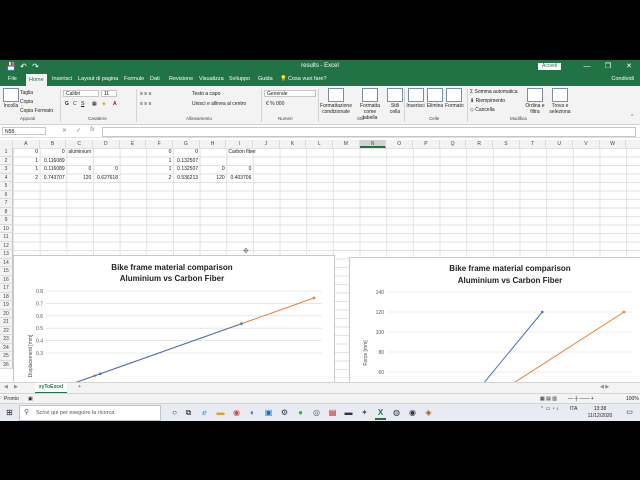 The width and height of the screenshot is (640, 480). Describe the element at coordinates (52, 161) in the screenshot. I see `cell-b2: 0.116089` at that location.